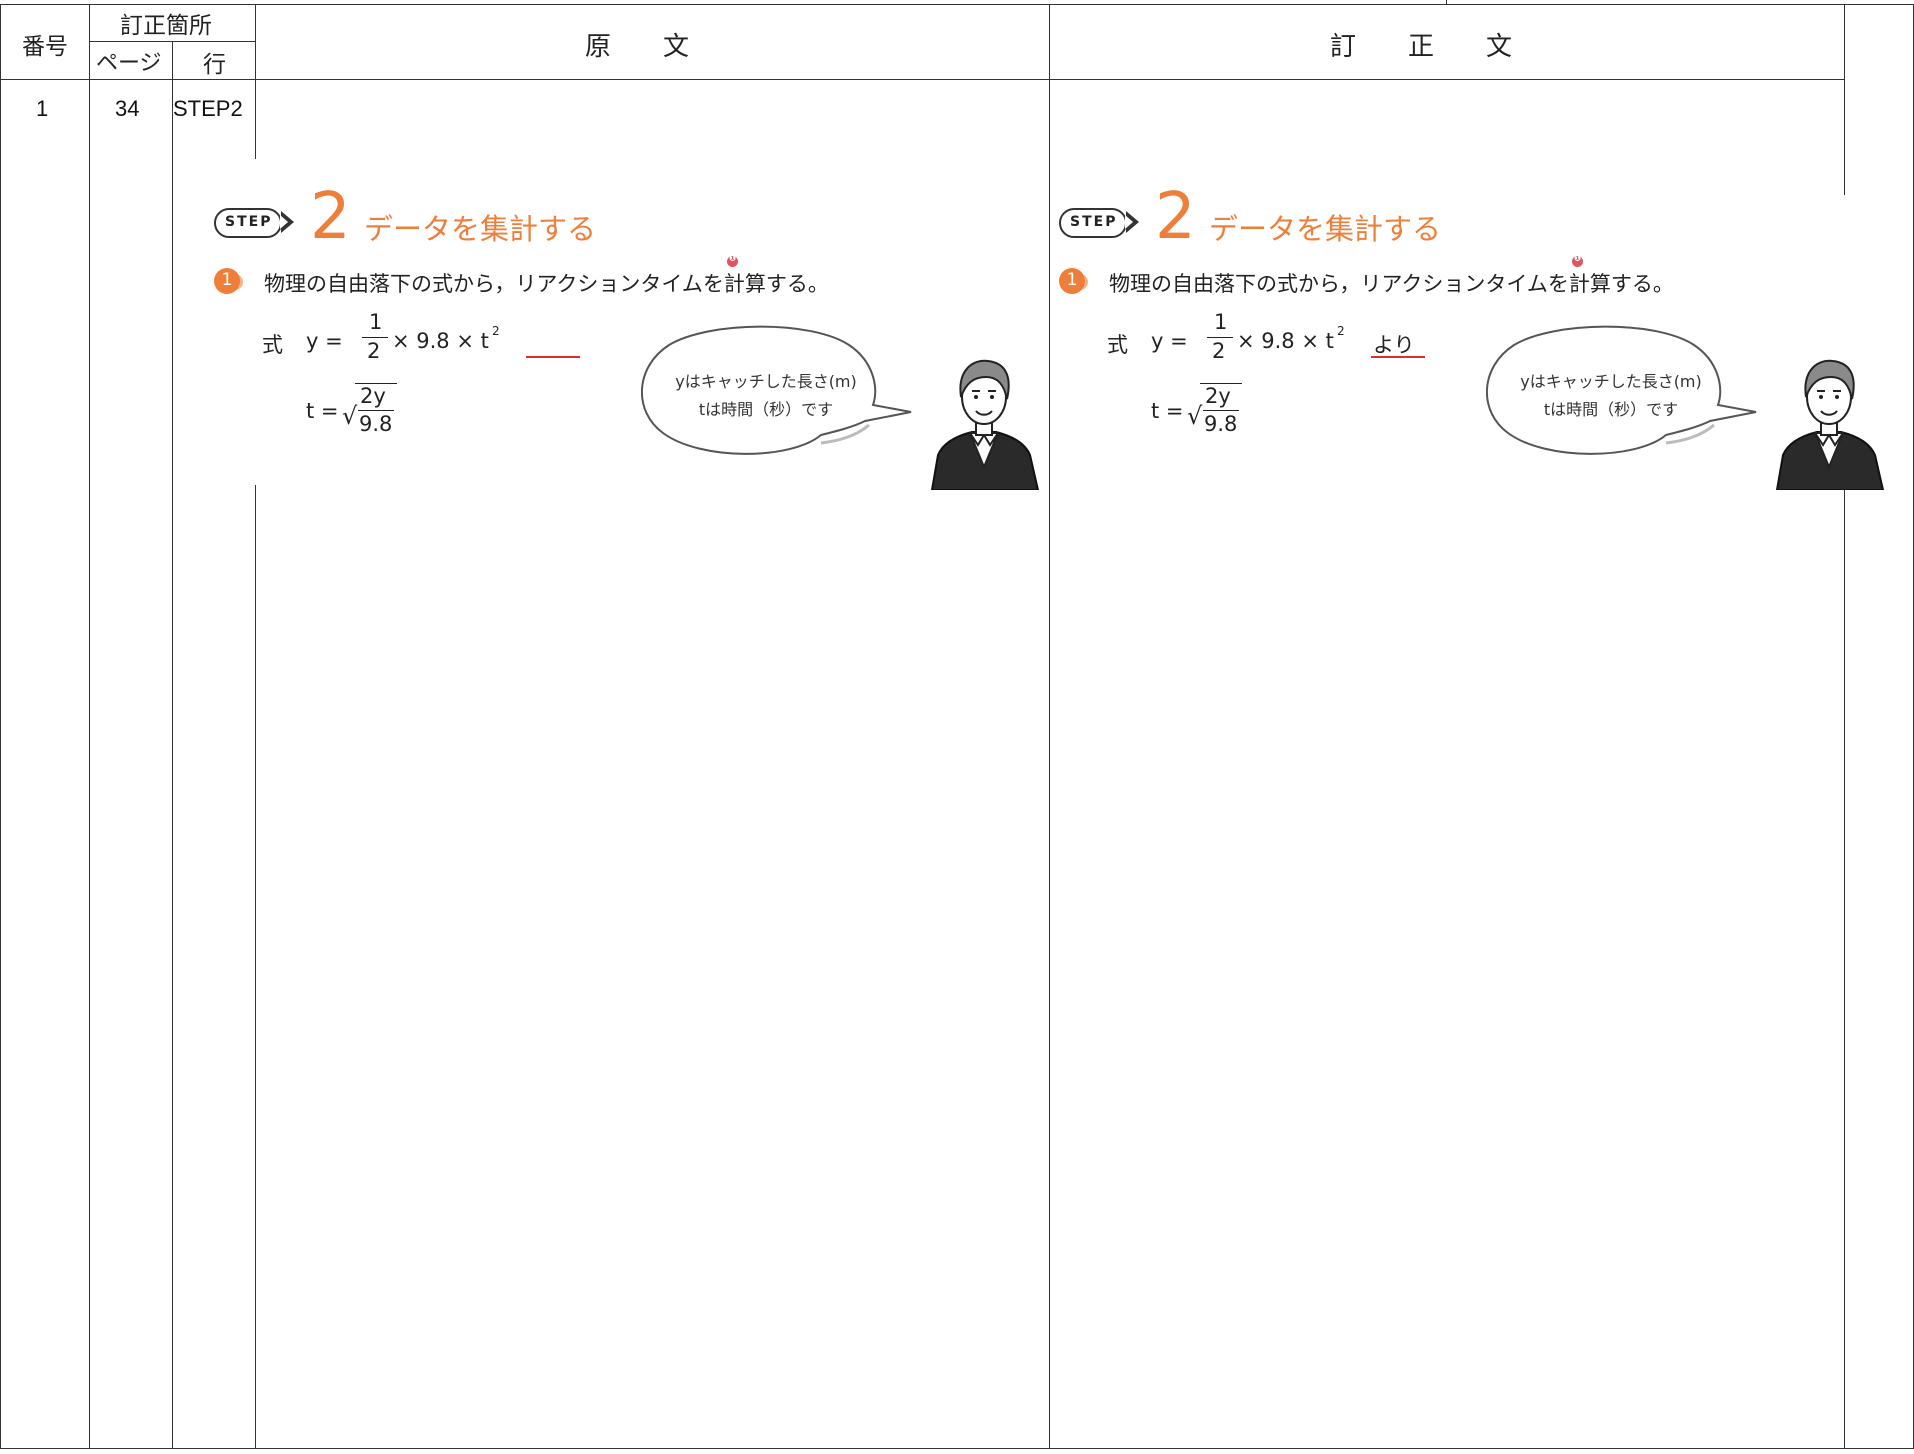 Image resolution: width=1914 pixels, height=1454 pixels. I want to click on row-number: 1, so click(42, 108).